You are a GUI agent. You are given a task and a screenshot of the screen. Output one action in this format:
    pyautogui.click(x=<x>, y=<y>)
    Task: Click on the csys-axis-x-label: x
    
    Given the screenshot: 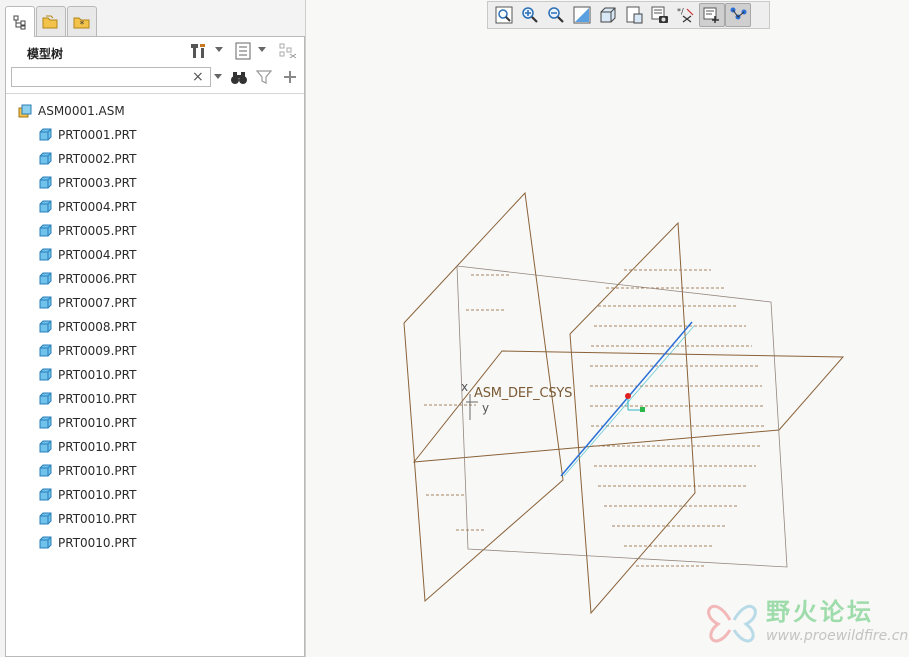 What is the action you would take?
    pyautogui.click(x=465, y=387)
    